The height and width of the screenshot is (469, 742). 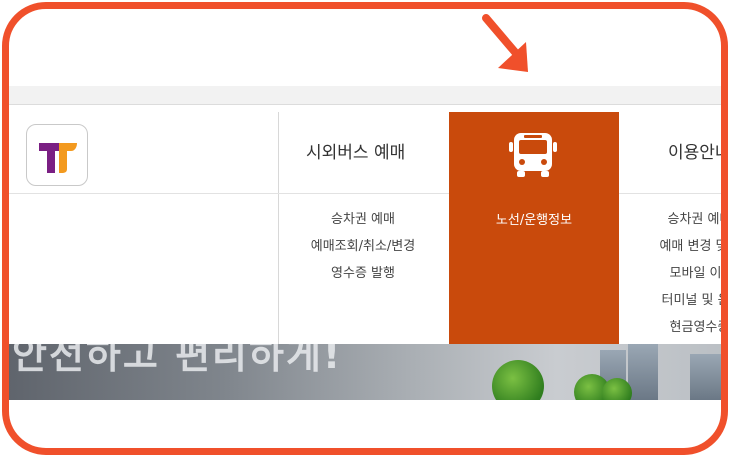 What do you see at coordinates (534, 218) in the screenshot?
I see `submenu-item-route-info: 노선/운행정보` at bounding box center [534, 218].